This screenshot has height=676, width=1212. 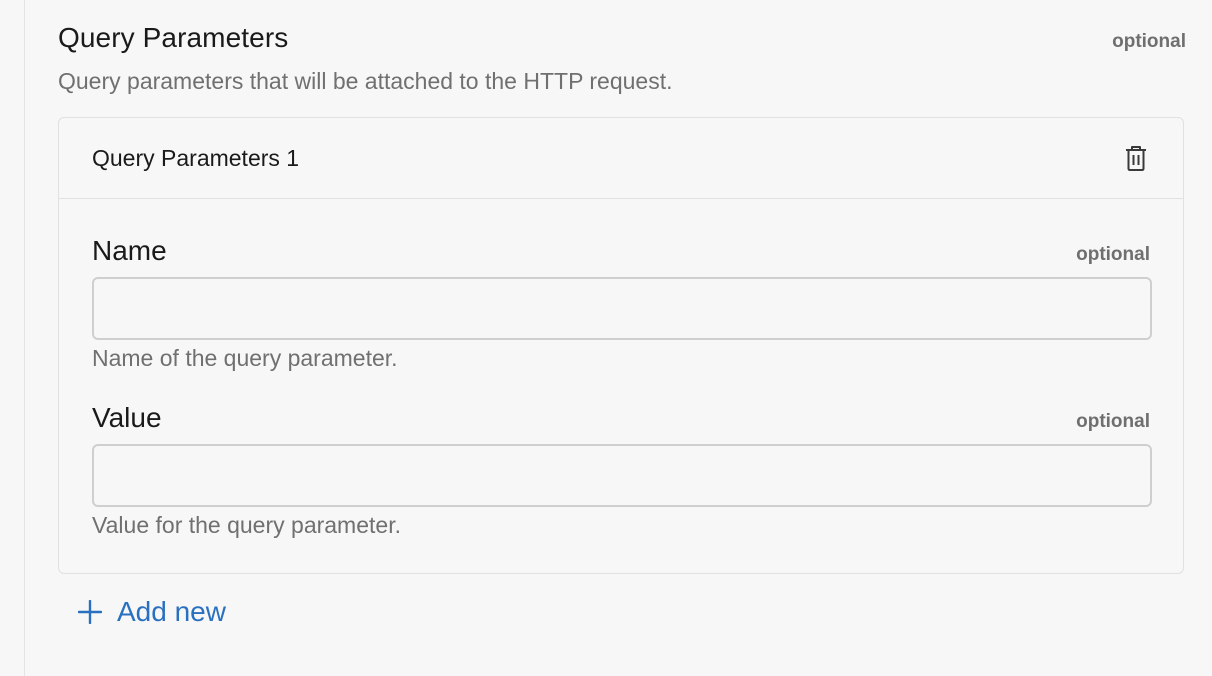 I want to click on value-label-row: Value optional, so click(x=621, y=418).